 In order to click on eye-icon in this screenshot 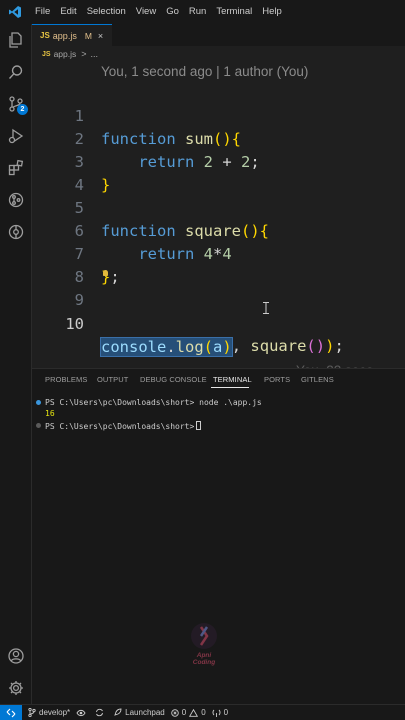, I will do `click(81, 712)`.